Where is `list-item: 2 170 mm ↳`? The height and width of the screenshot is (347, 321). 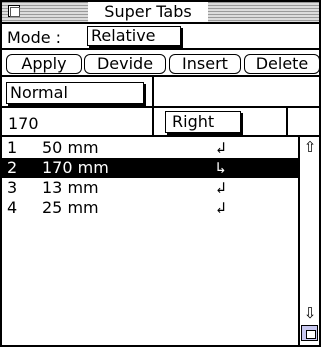
list-item: 2 170 mm ↳ is located at coordinates (150, 168).